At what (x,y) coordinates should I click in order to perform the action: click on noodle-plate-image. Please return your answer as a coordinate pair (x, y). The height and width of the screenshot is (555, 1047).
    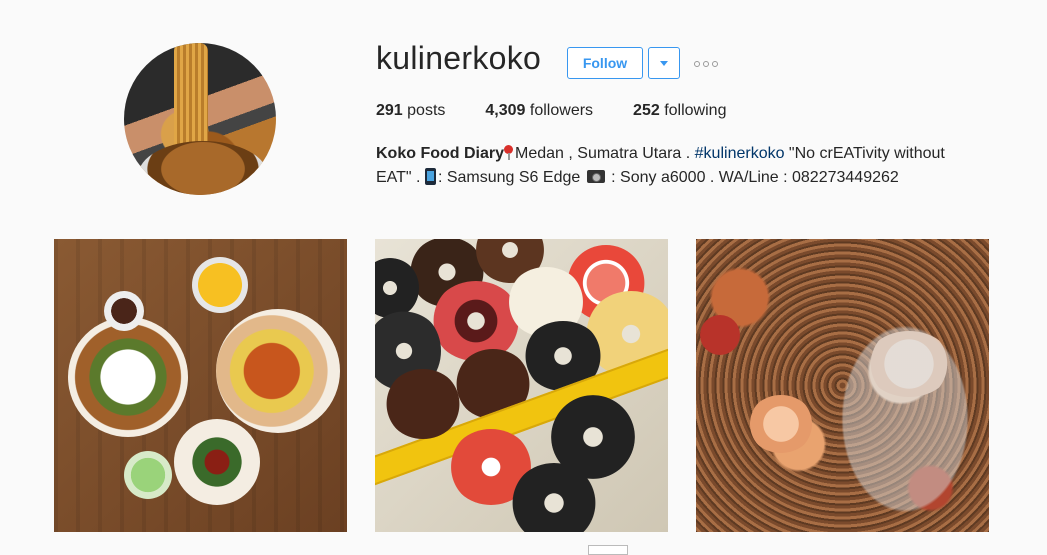
    Looking at the image, I should click on (278, 371).